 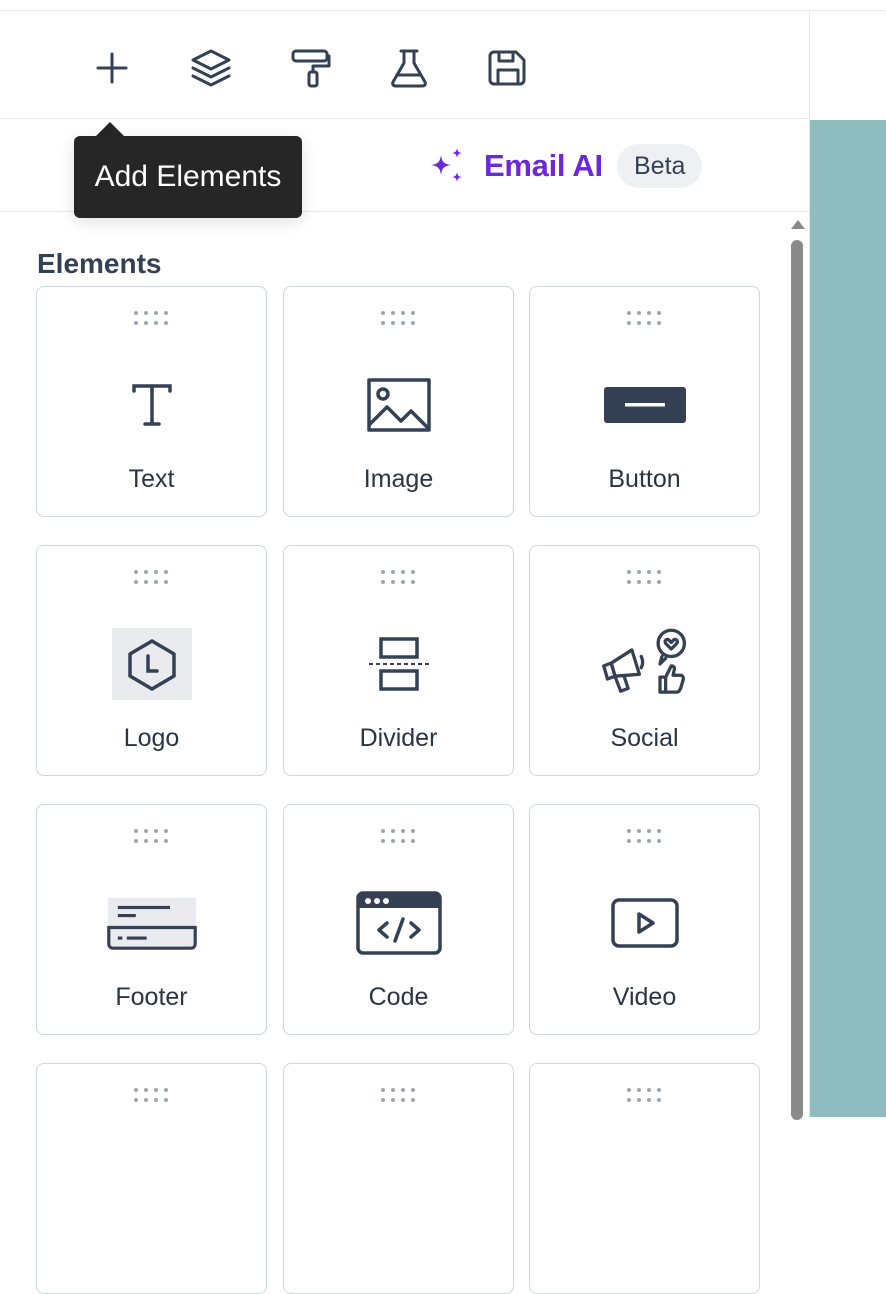 I want to click on add-elements-button, so click(x=112, y=68).